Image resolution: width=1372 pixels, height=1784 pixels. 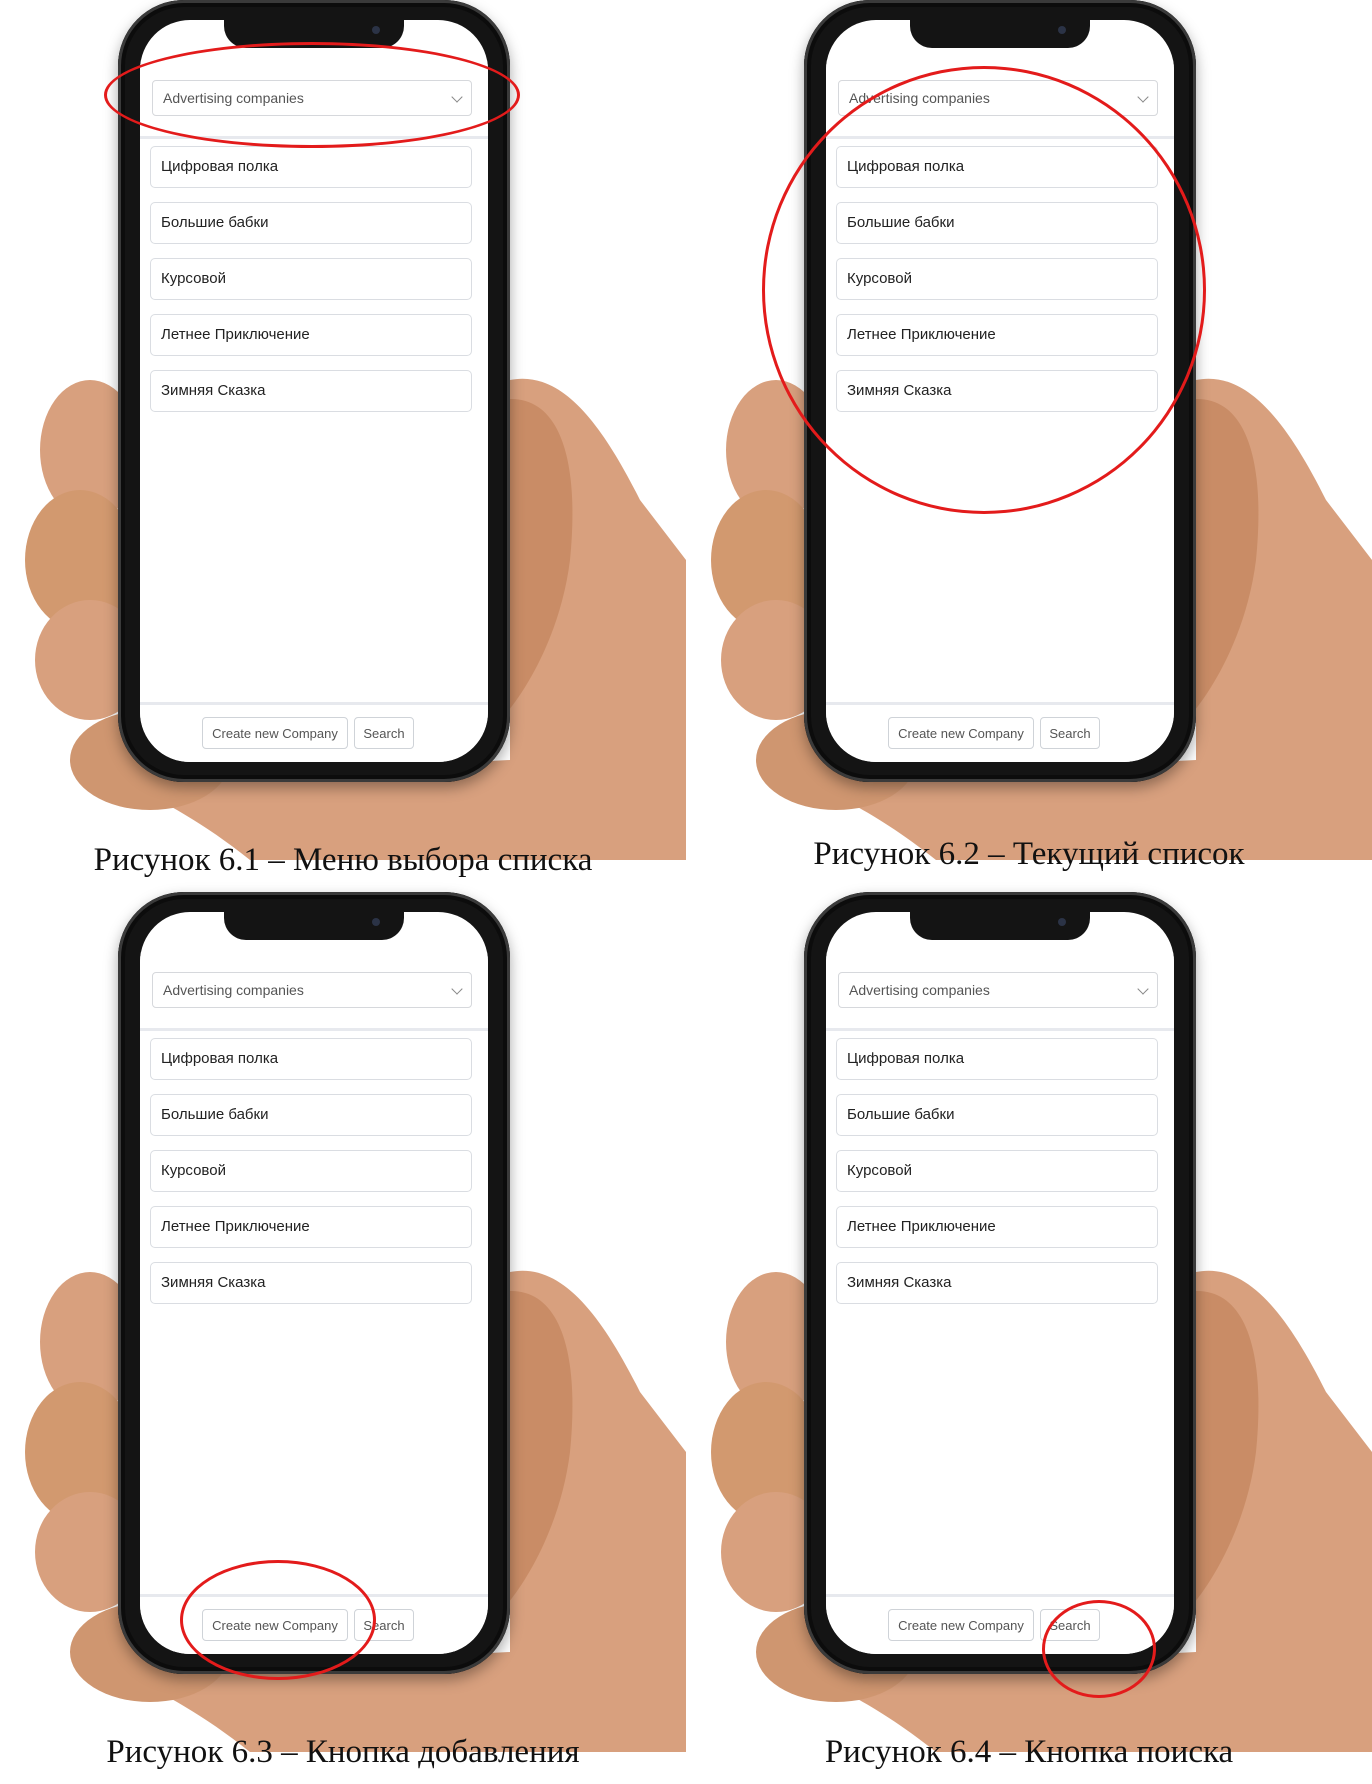 I want to click on figure-caption: Рисунок 6.3 – Кнопка добавления, so click(x=343, y=1752).